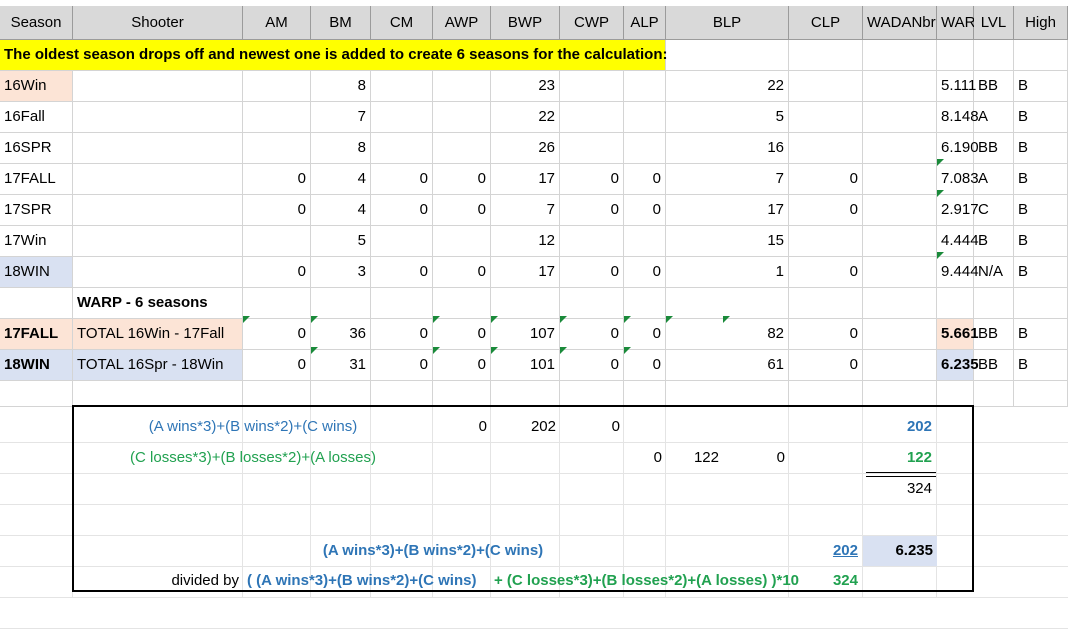  Describe the element at coordinates (592, 334) in the screenshot. I see `total-cwp: 0` at that location.